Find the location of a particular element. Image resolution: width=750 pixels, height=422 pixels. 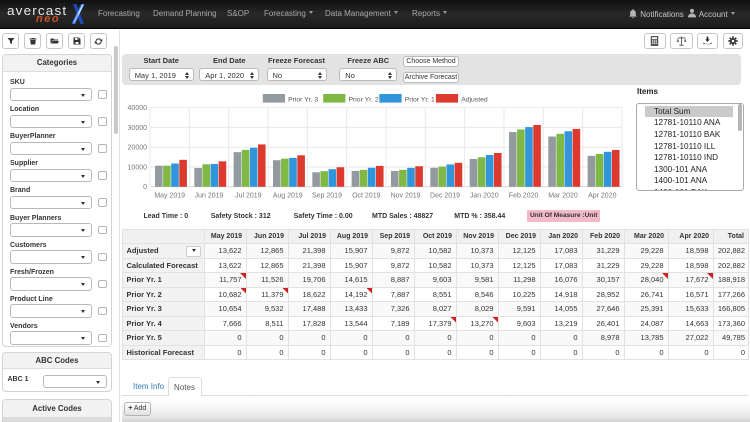

svg-text: 10000 is located at coordinates (138, 167).